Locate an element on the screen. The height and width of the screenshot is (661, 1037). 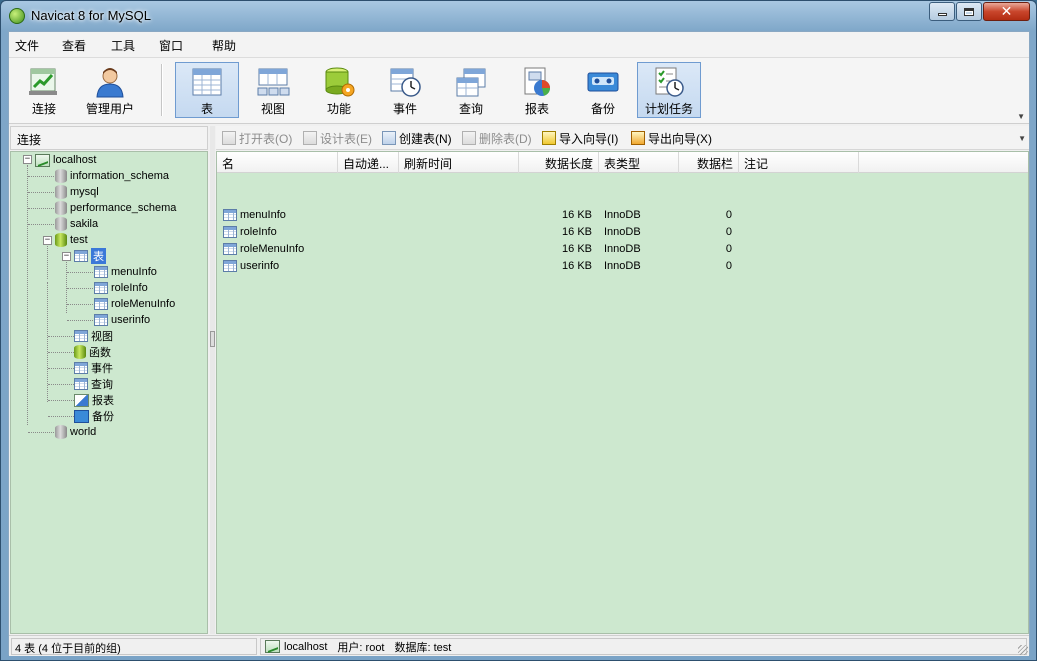
tree-table-roleinfo: roleInfo is located at coordinates (121, 288).